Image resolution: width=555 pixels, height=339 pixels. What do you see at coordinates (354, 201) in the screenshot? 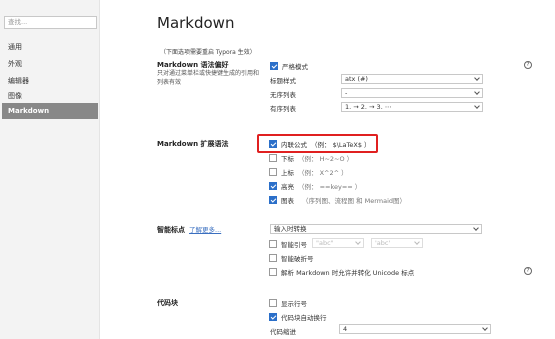
I see `diagrams-hint: （序列图、流程图 和 Mermaid图）` at bounding box center [354, 201].